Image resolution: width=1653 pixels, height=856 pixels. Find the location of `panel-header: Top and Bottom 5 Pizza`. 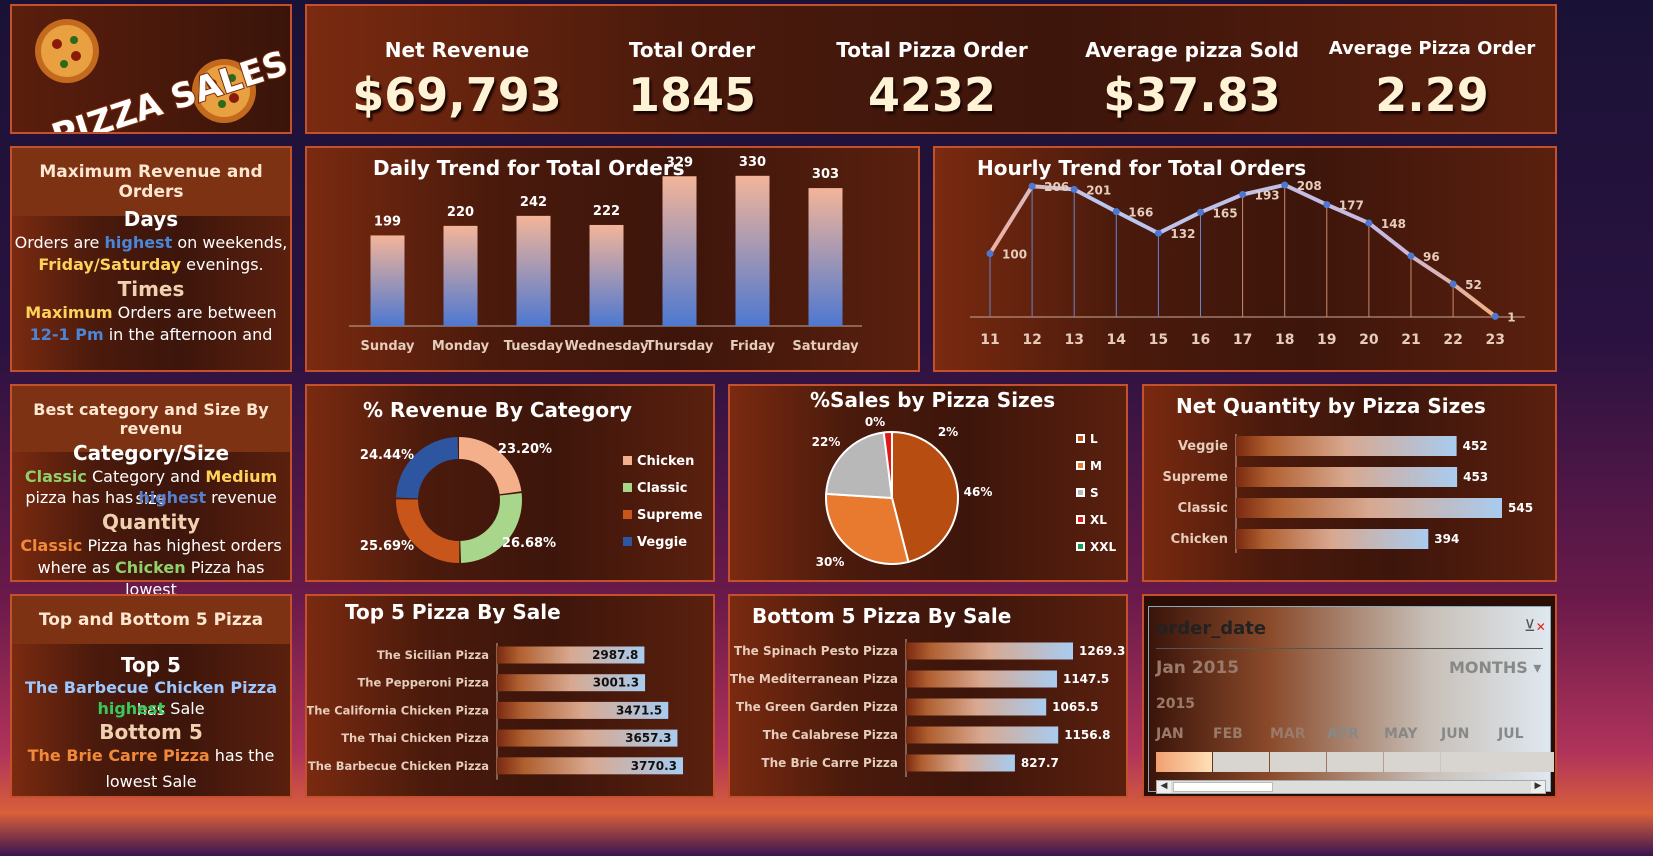

panel-header: Top and Bottom 5 Pizza is located at coordinates (151, 620).